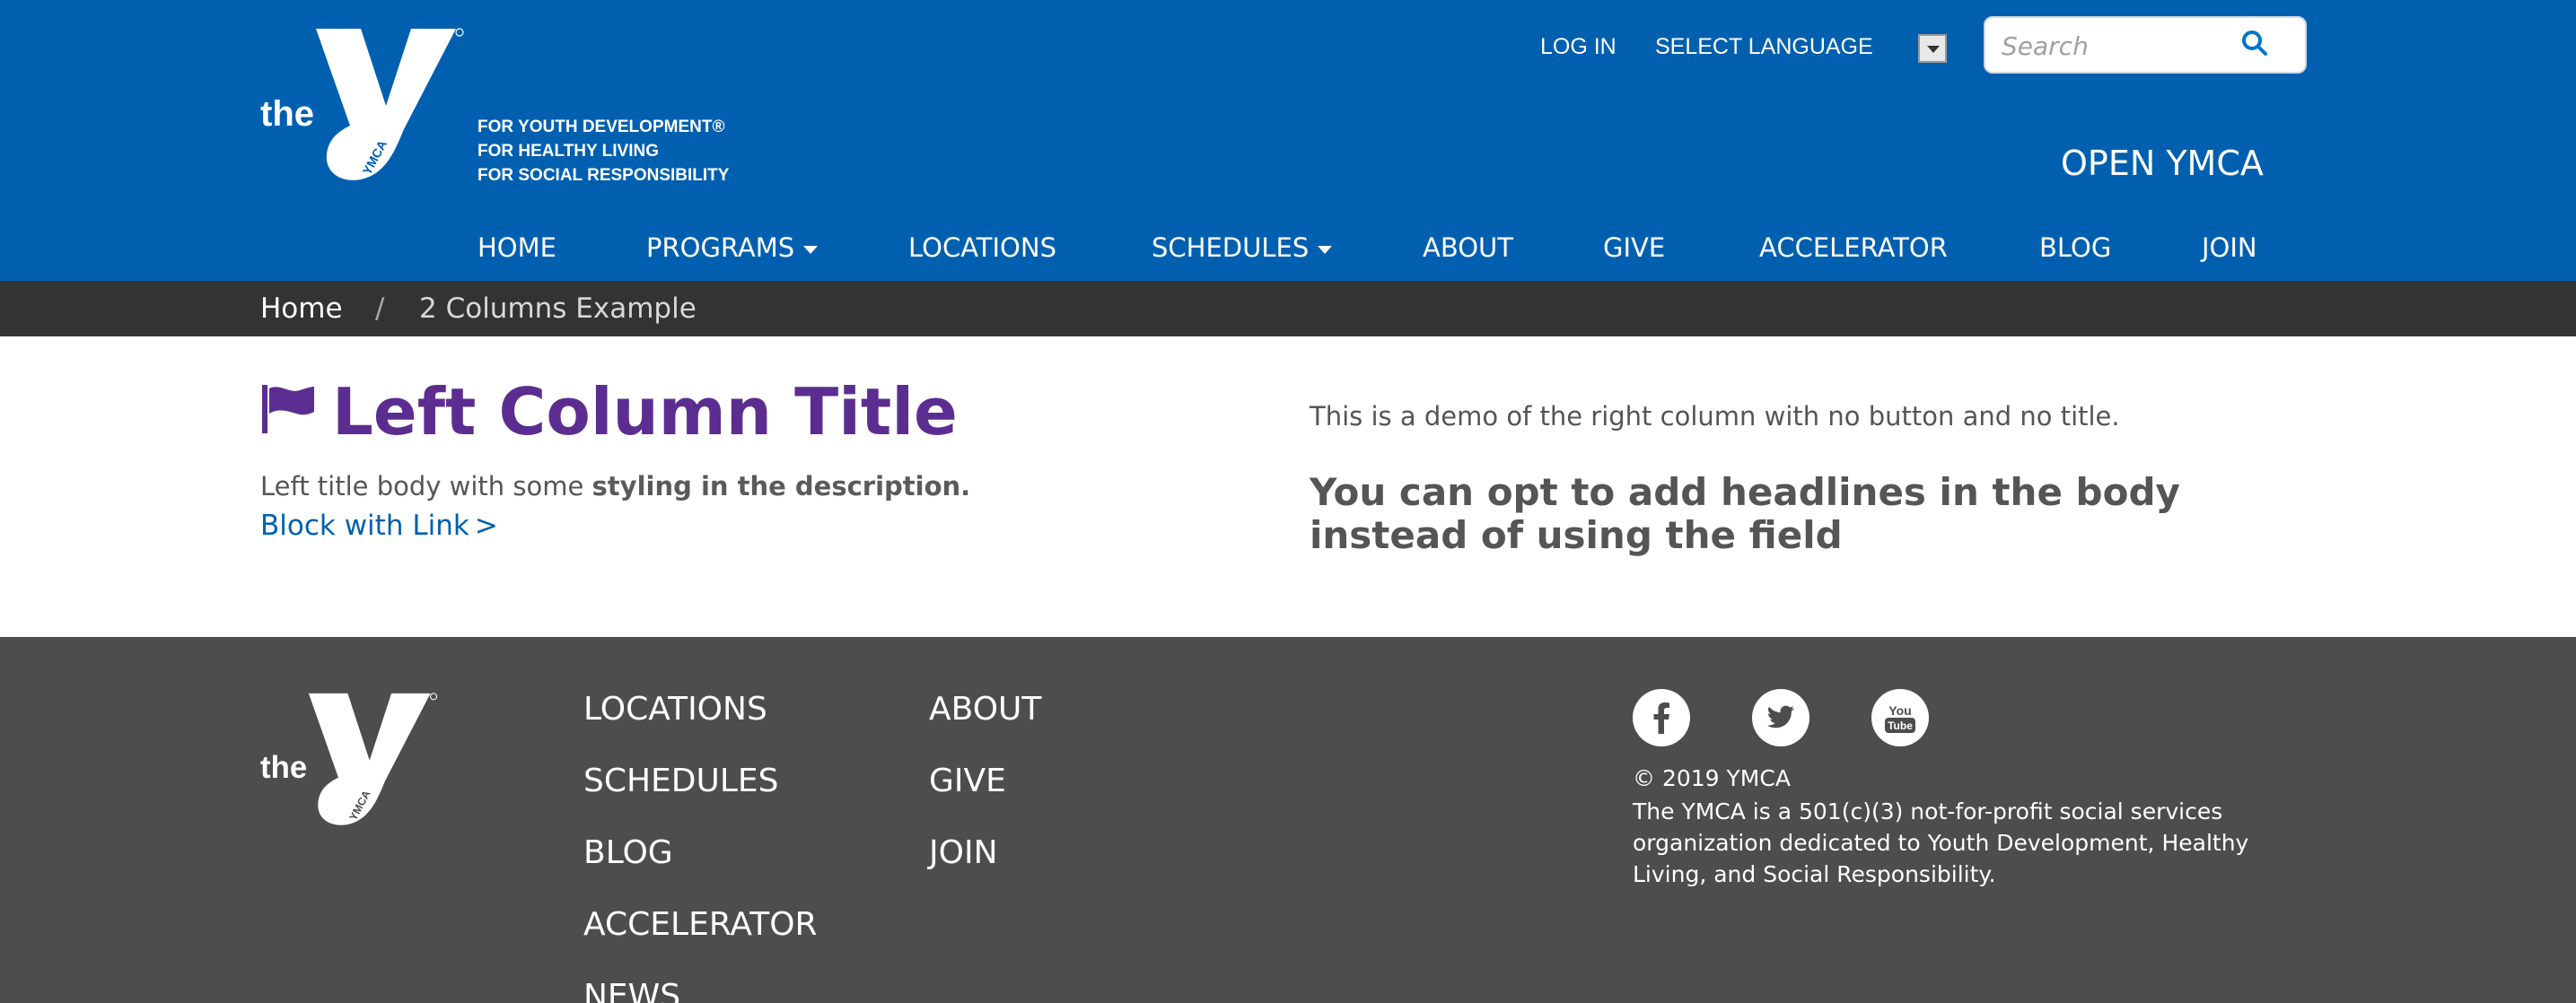 The height and width of the screenshot is (1003, 2576). I want to click on nav-label: PROGRAMS, so click(720, 247).